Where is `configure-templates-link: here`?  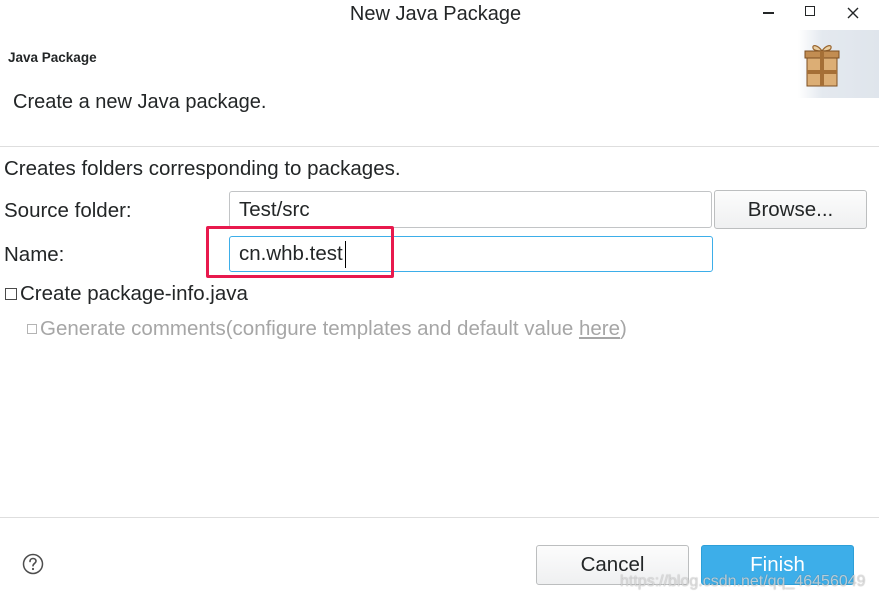 configure-templates-link: here is located at coordinates (599, 328).